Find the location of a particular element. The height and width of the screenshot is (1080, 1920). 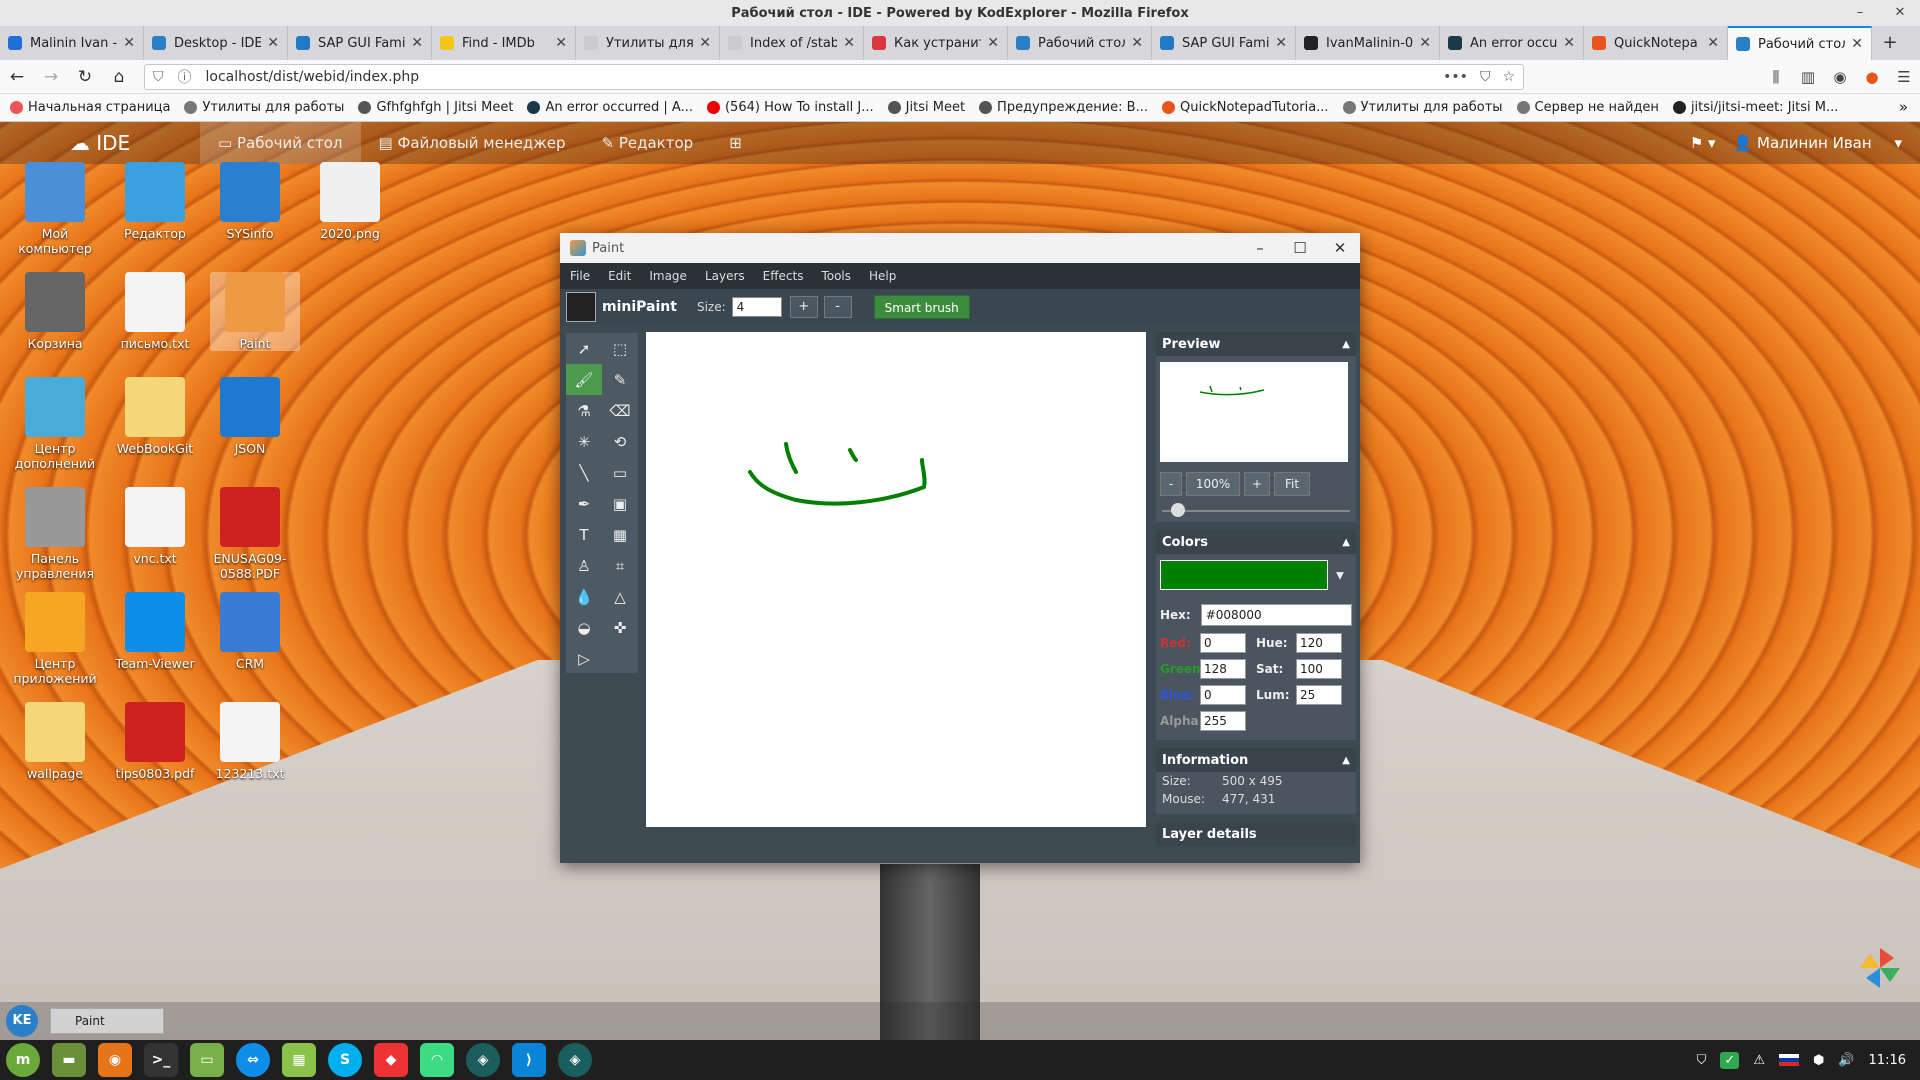

drawing-canvas is located at coordinates (896, 579).